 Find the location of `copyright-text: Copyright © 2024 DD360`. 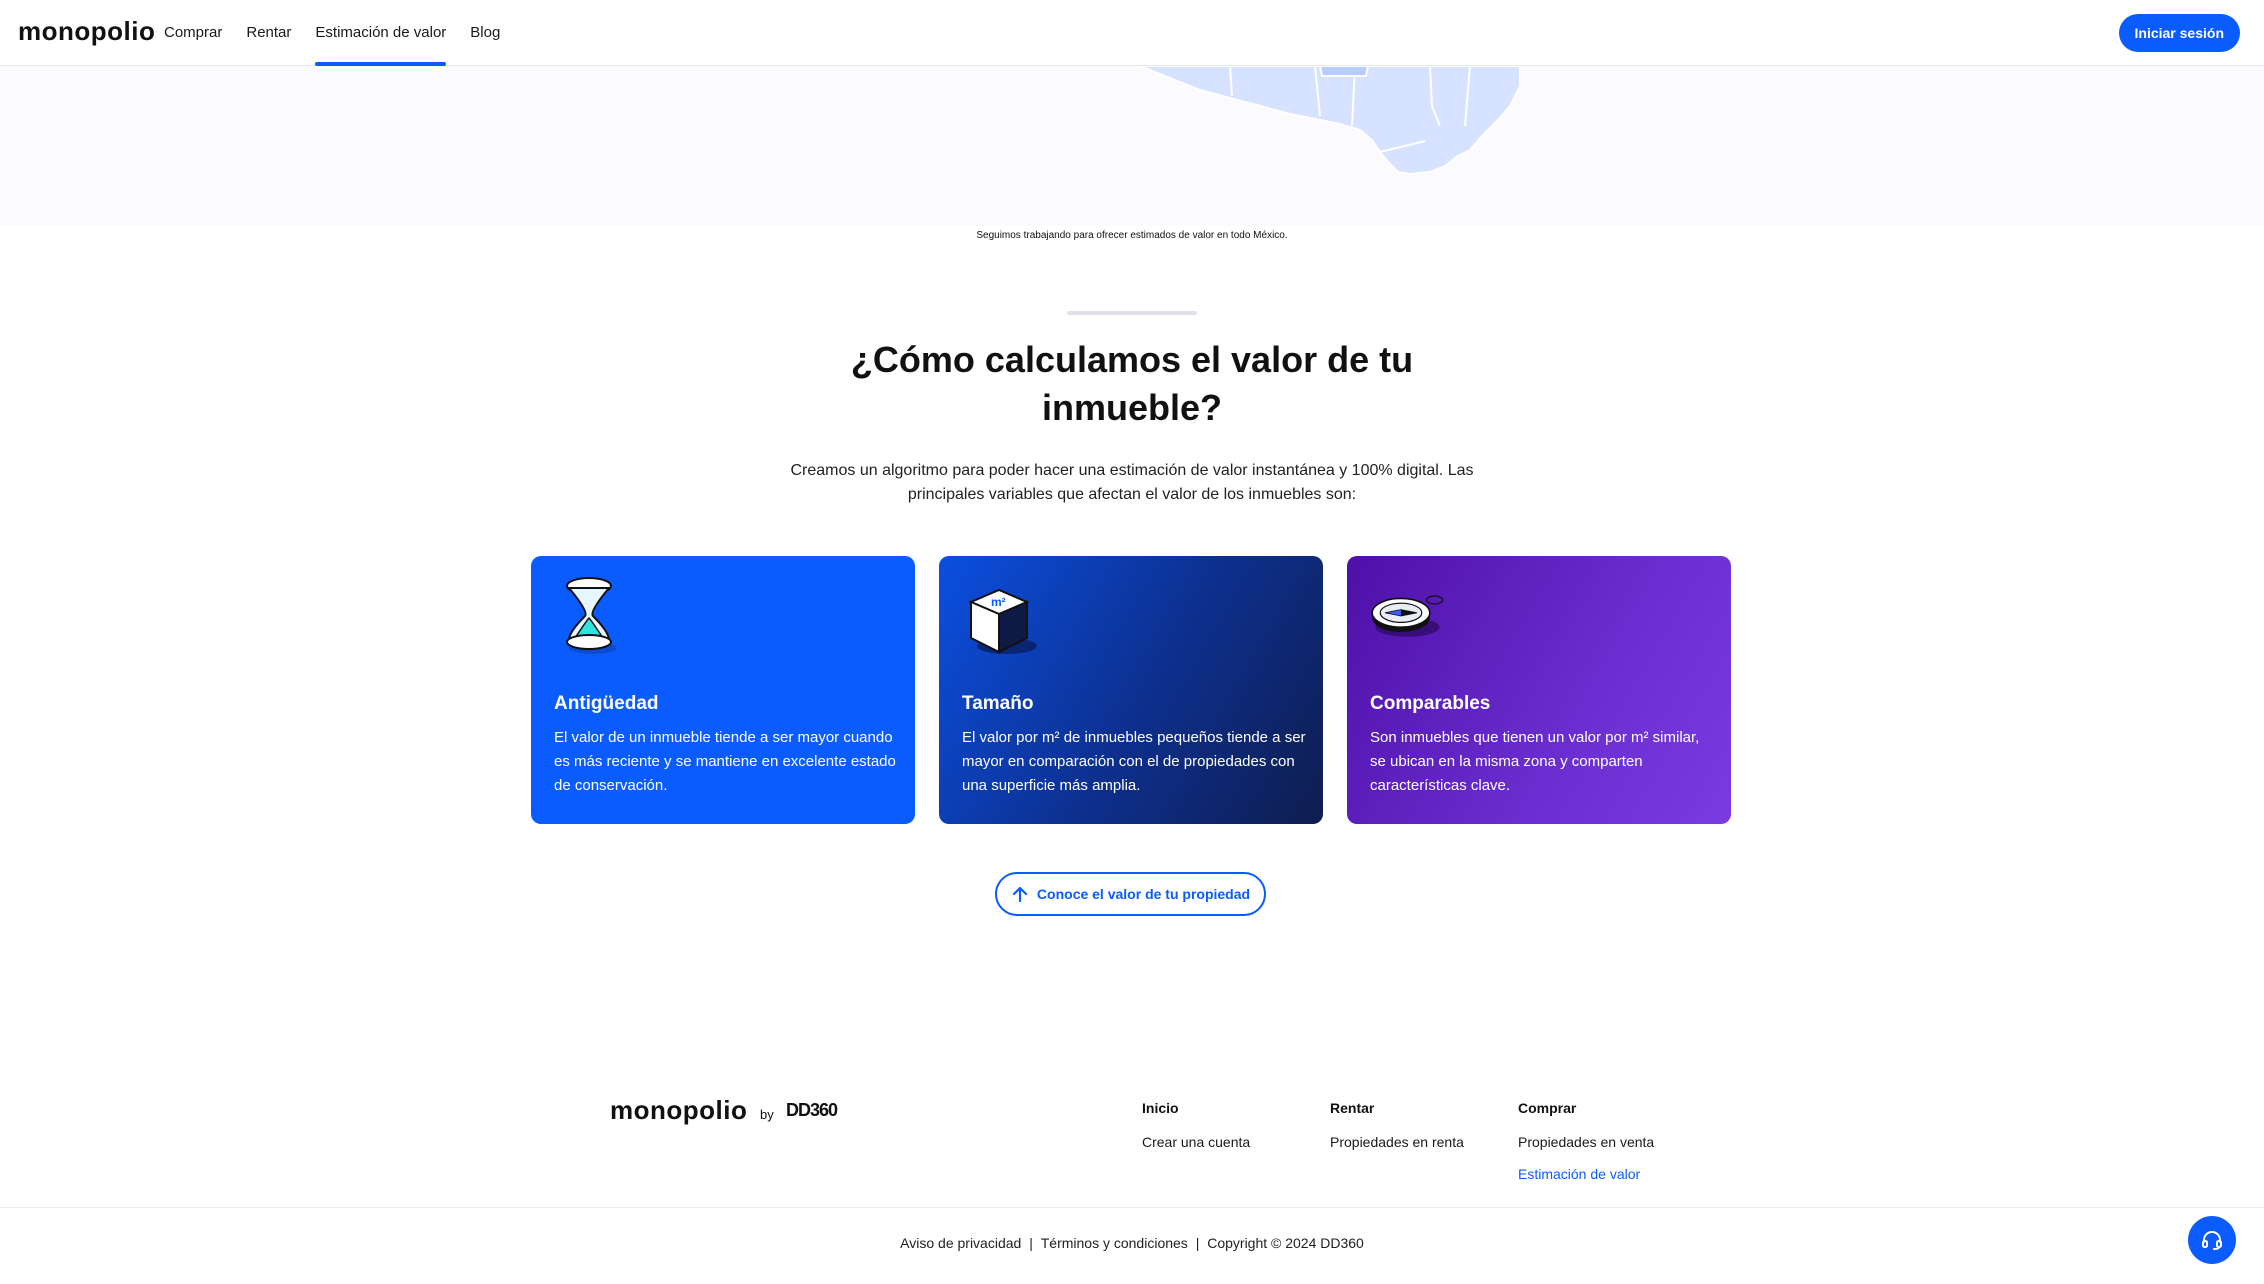

copyright-text: Copyright © 2024 DD360 is located at coordinates (1285, 1243).